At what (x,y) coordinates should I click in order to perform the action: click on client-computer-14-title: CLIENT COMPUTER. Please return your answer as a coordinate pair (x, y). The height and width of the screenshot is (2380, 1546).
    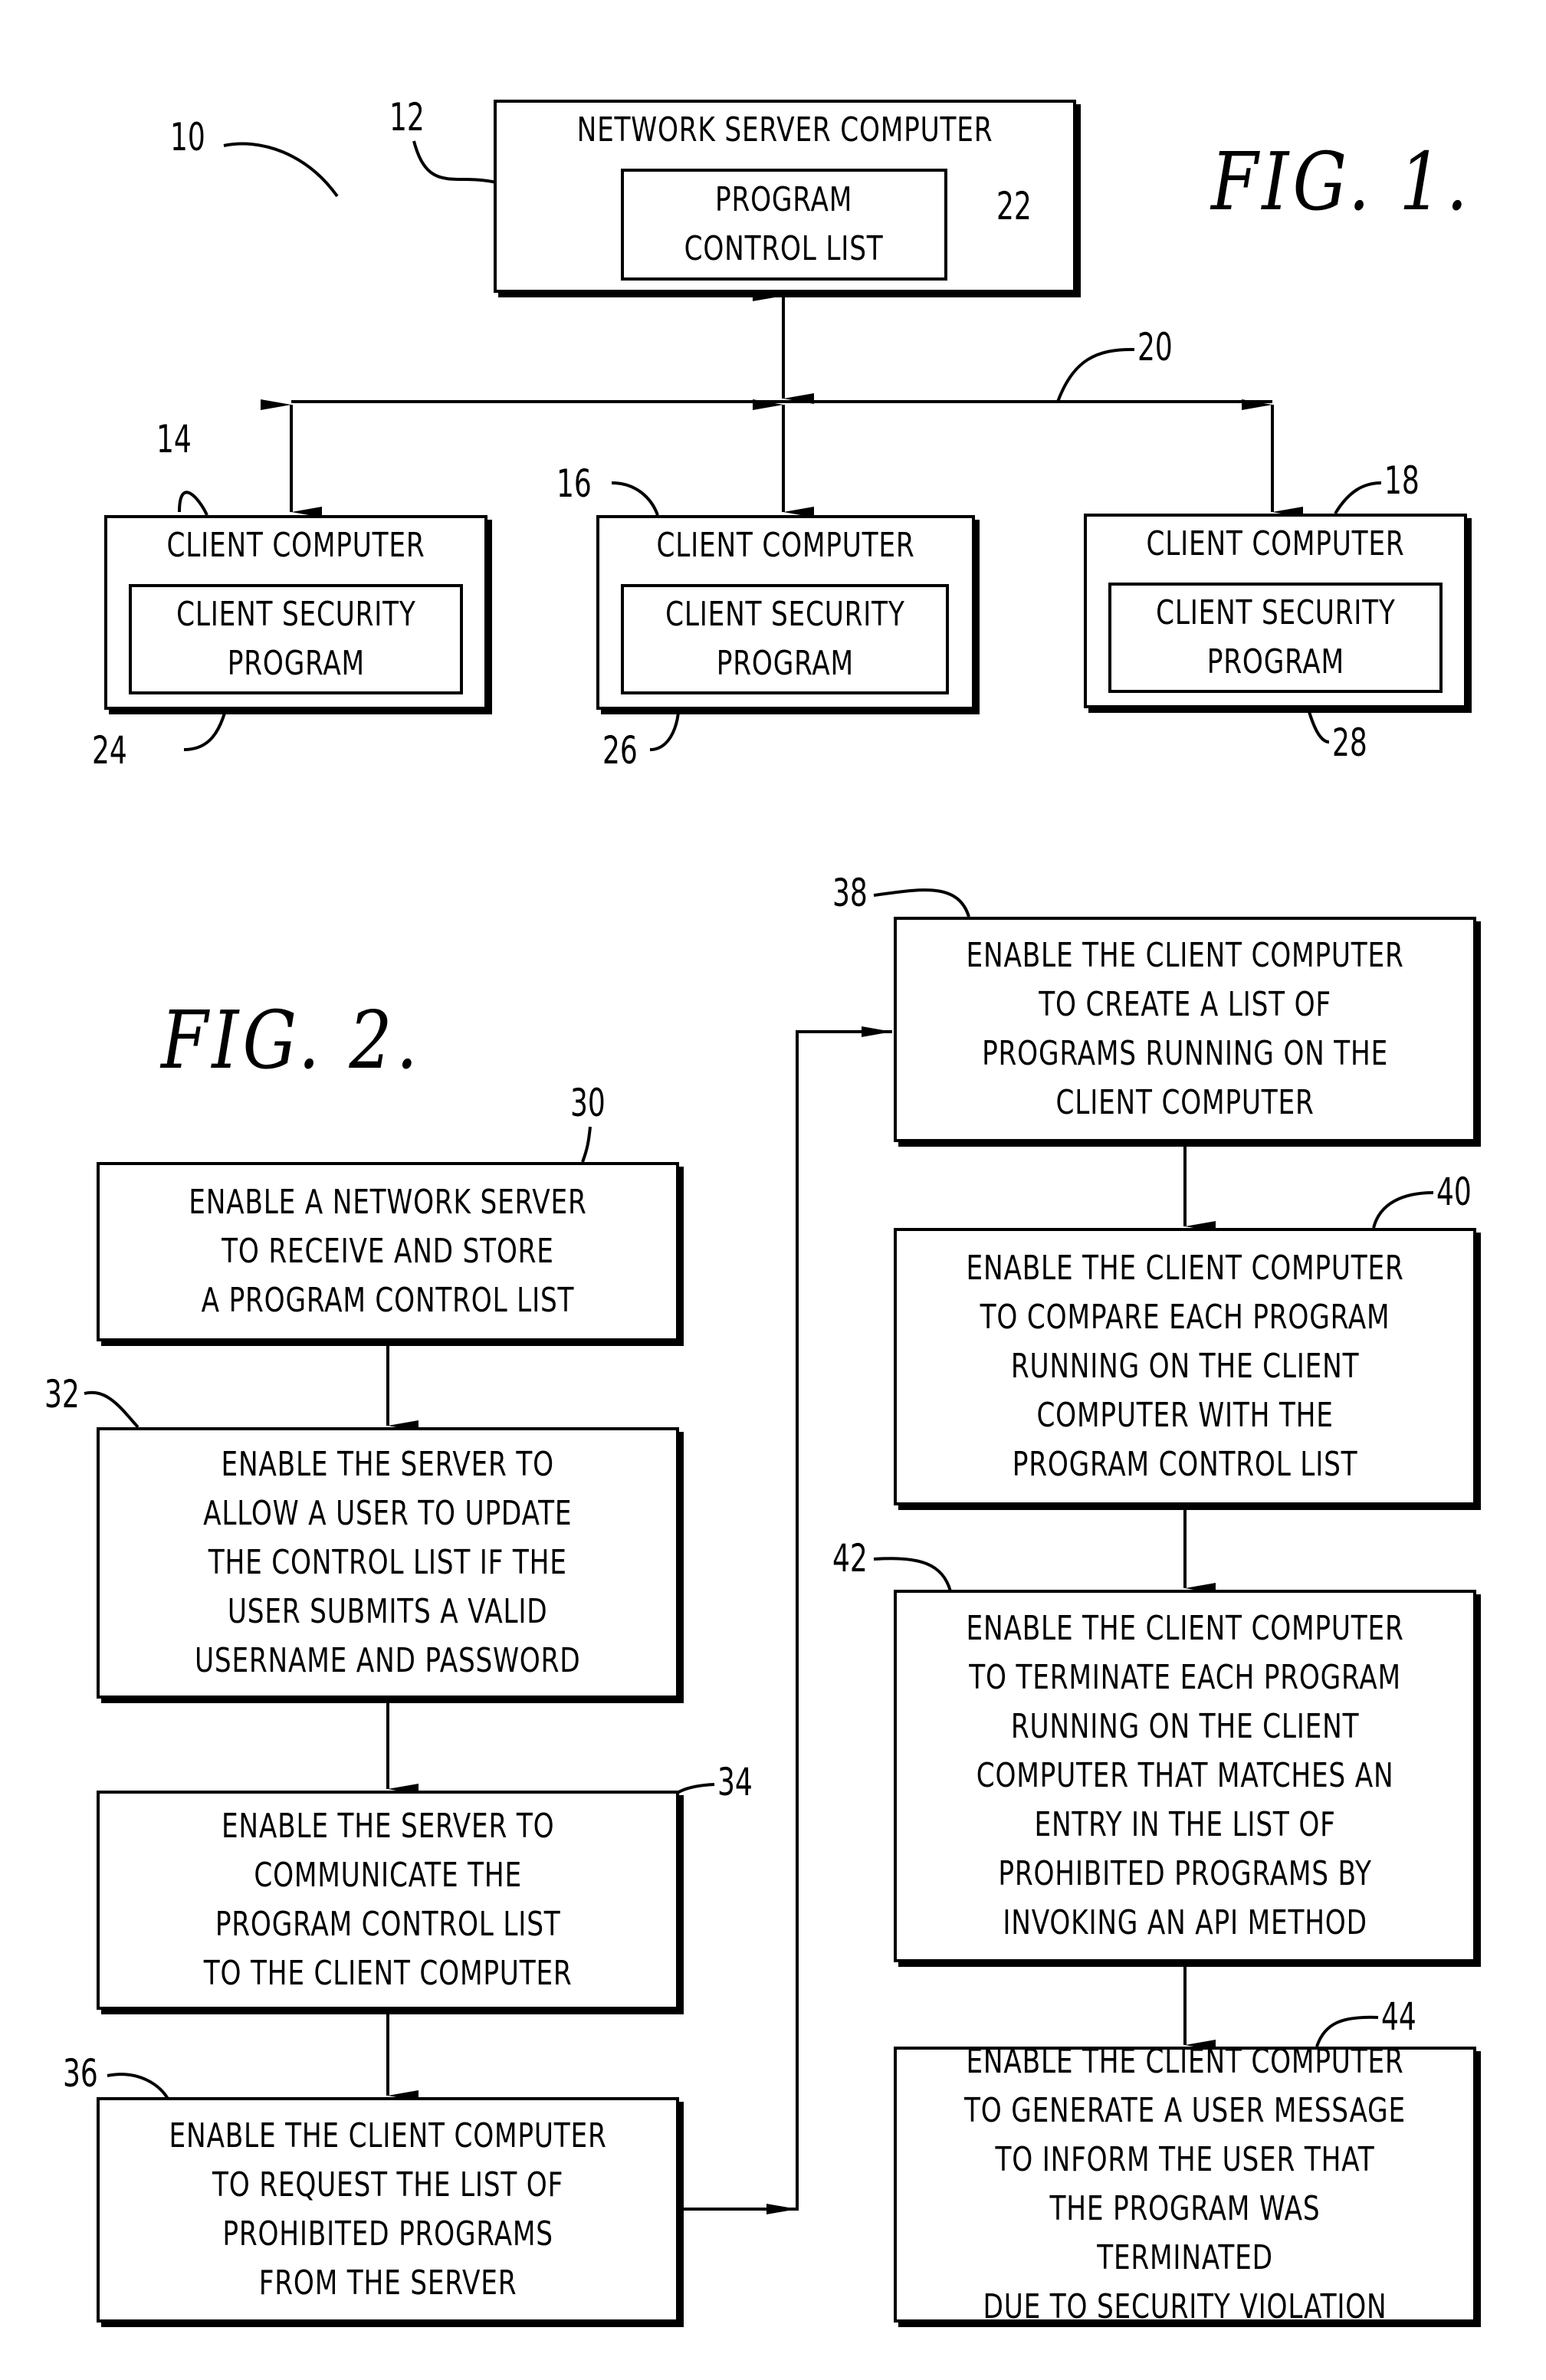
    Looking at the image, I should click on (295, 545).